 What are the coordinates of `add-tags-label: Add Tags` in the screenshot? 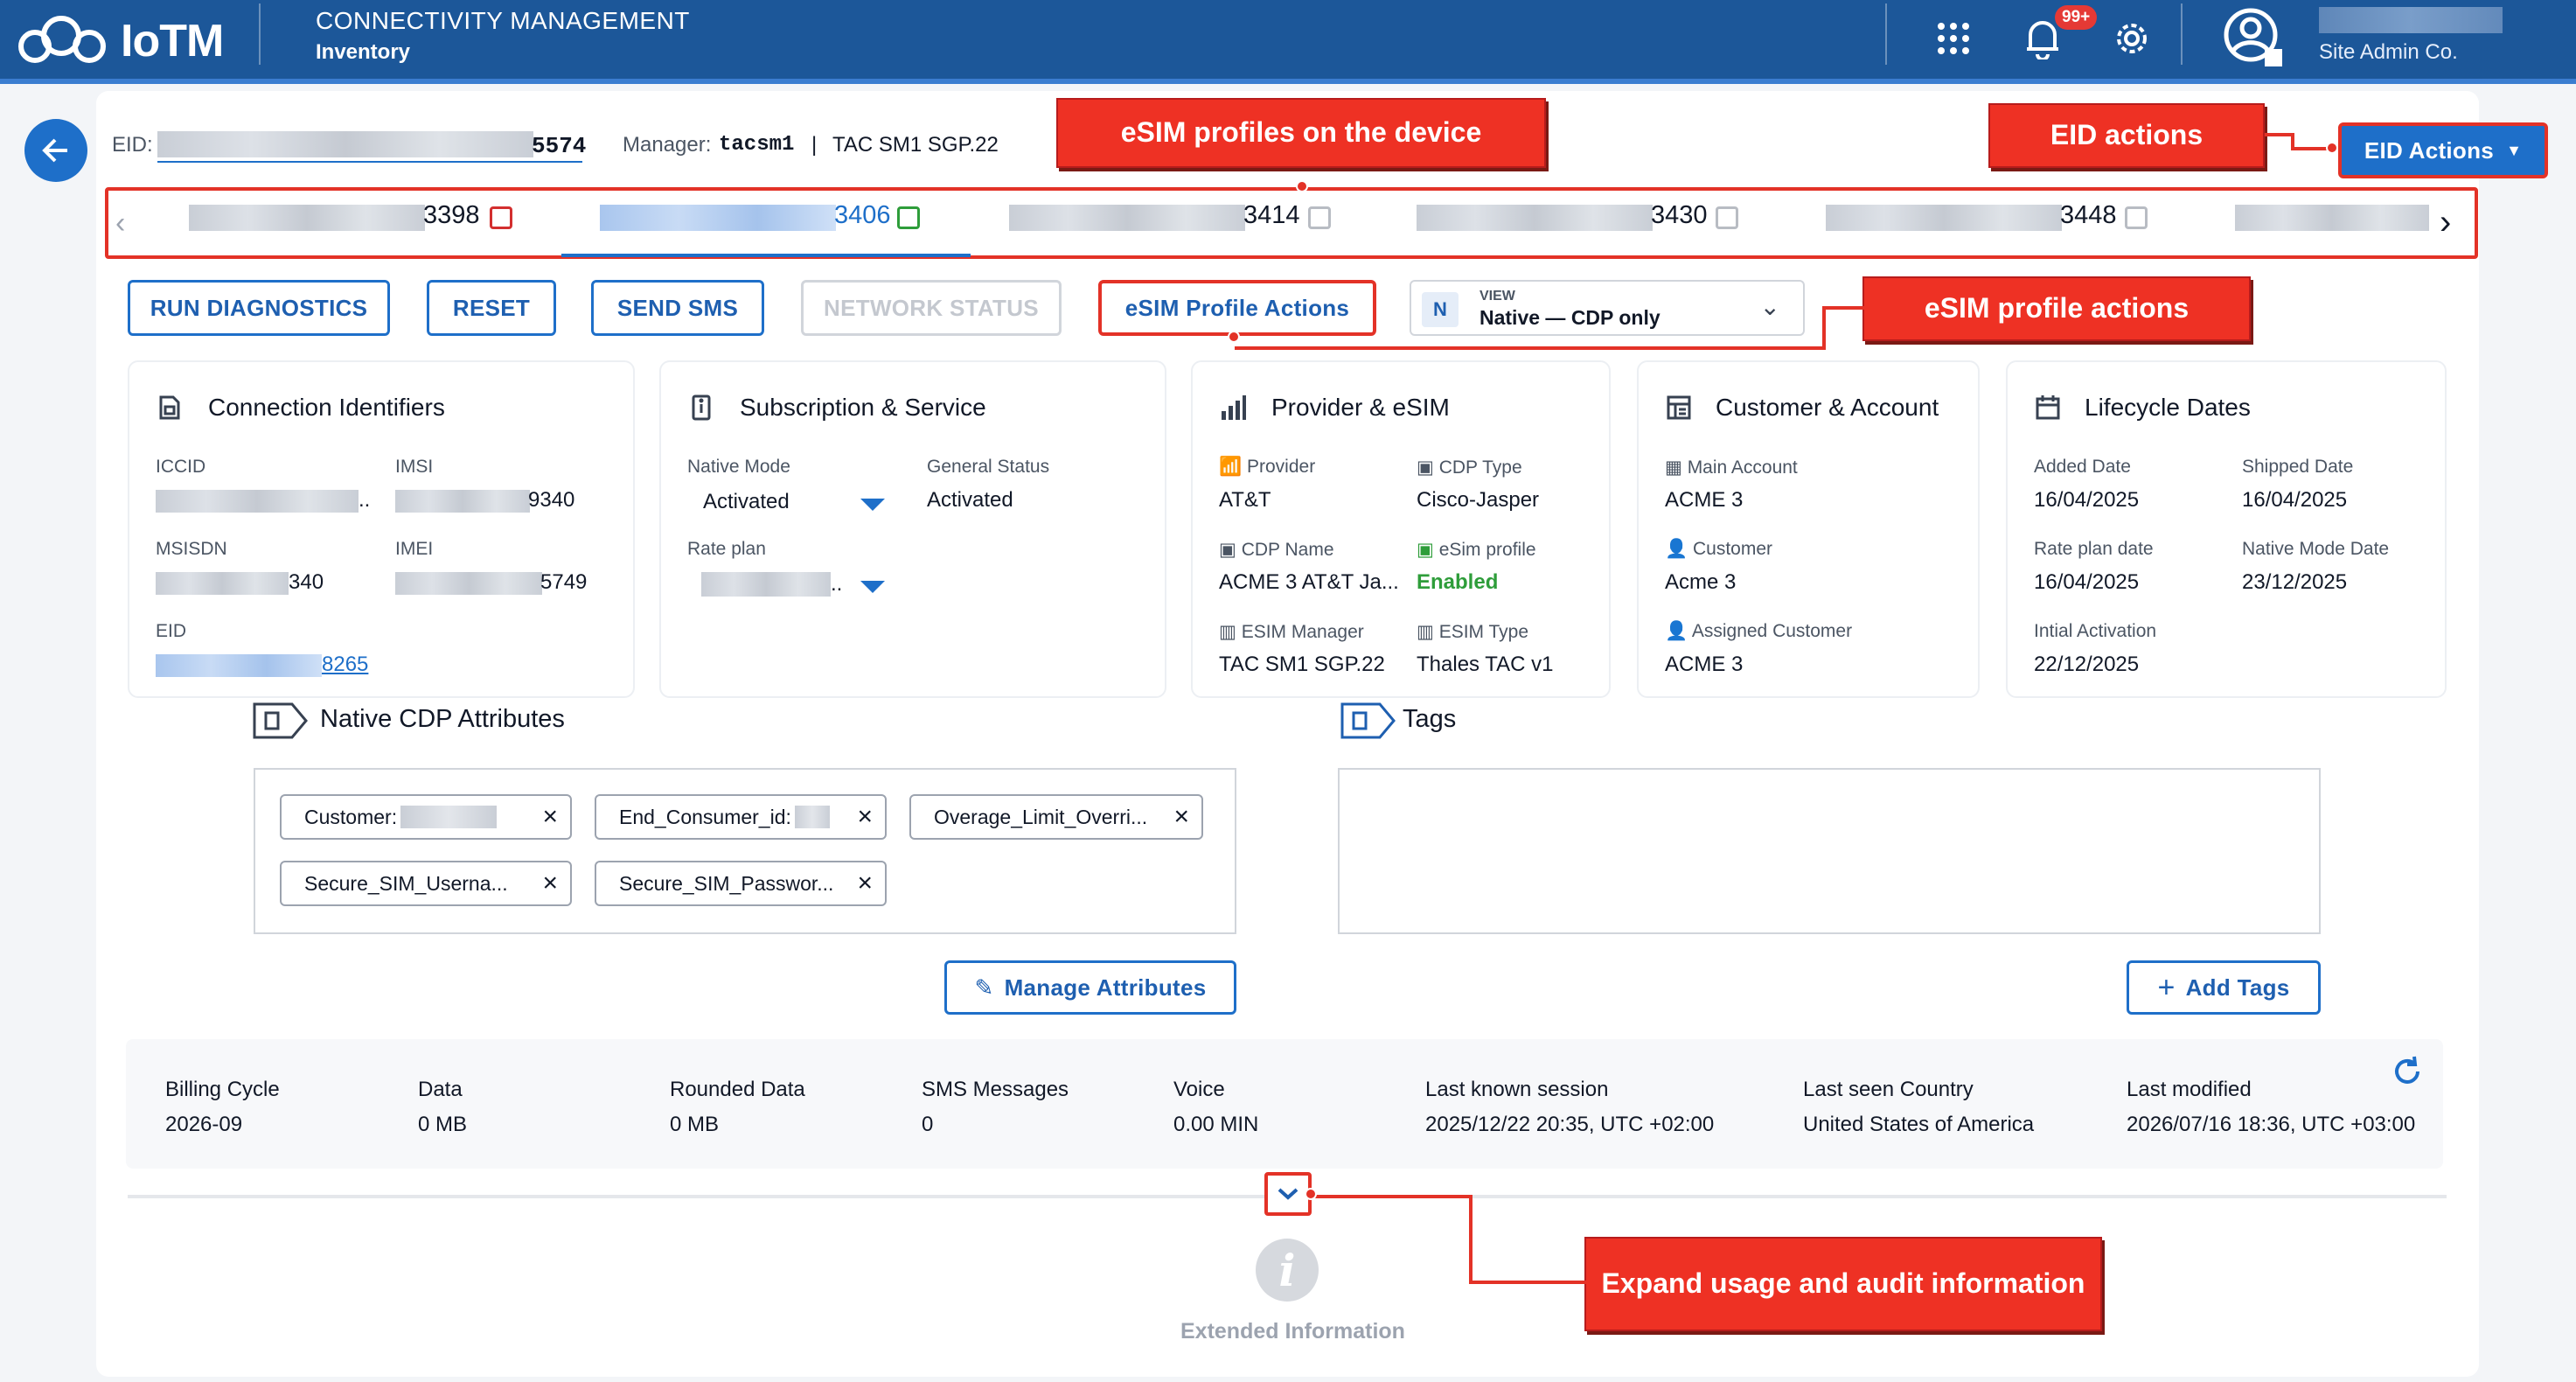 It's located at (2237, 987).